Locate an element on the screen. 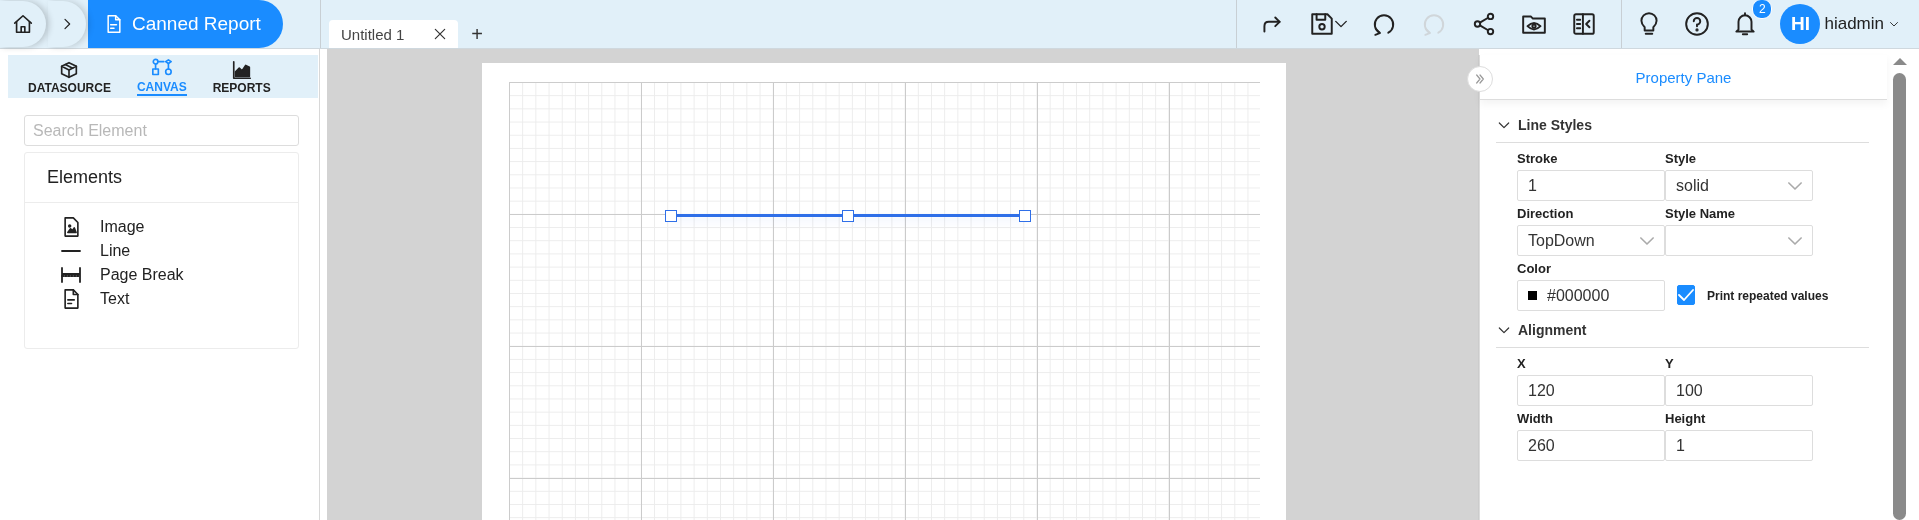 This screenshot has height=520, width=1919. field-label: Direction is located at coordinates (1546, 214).